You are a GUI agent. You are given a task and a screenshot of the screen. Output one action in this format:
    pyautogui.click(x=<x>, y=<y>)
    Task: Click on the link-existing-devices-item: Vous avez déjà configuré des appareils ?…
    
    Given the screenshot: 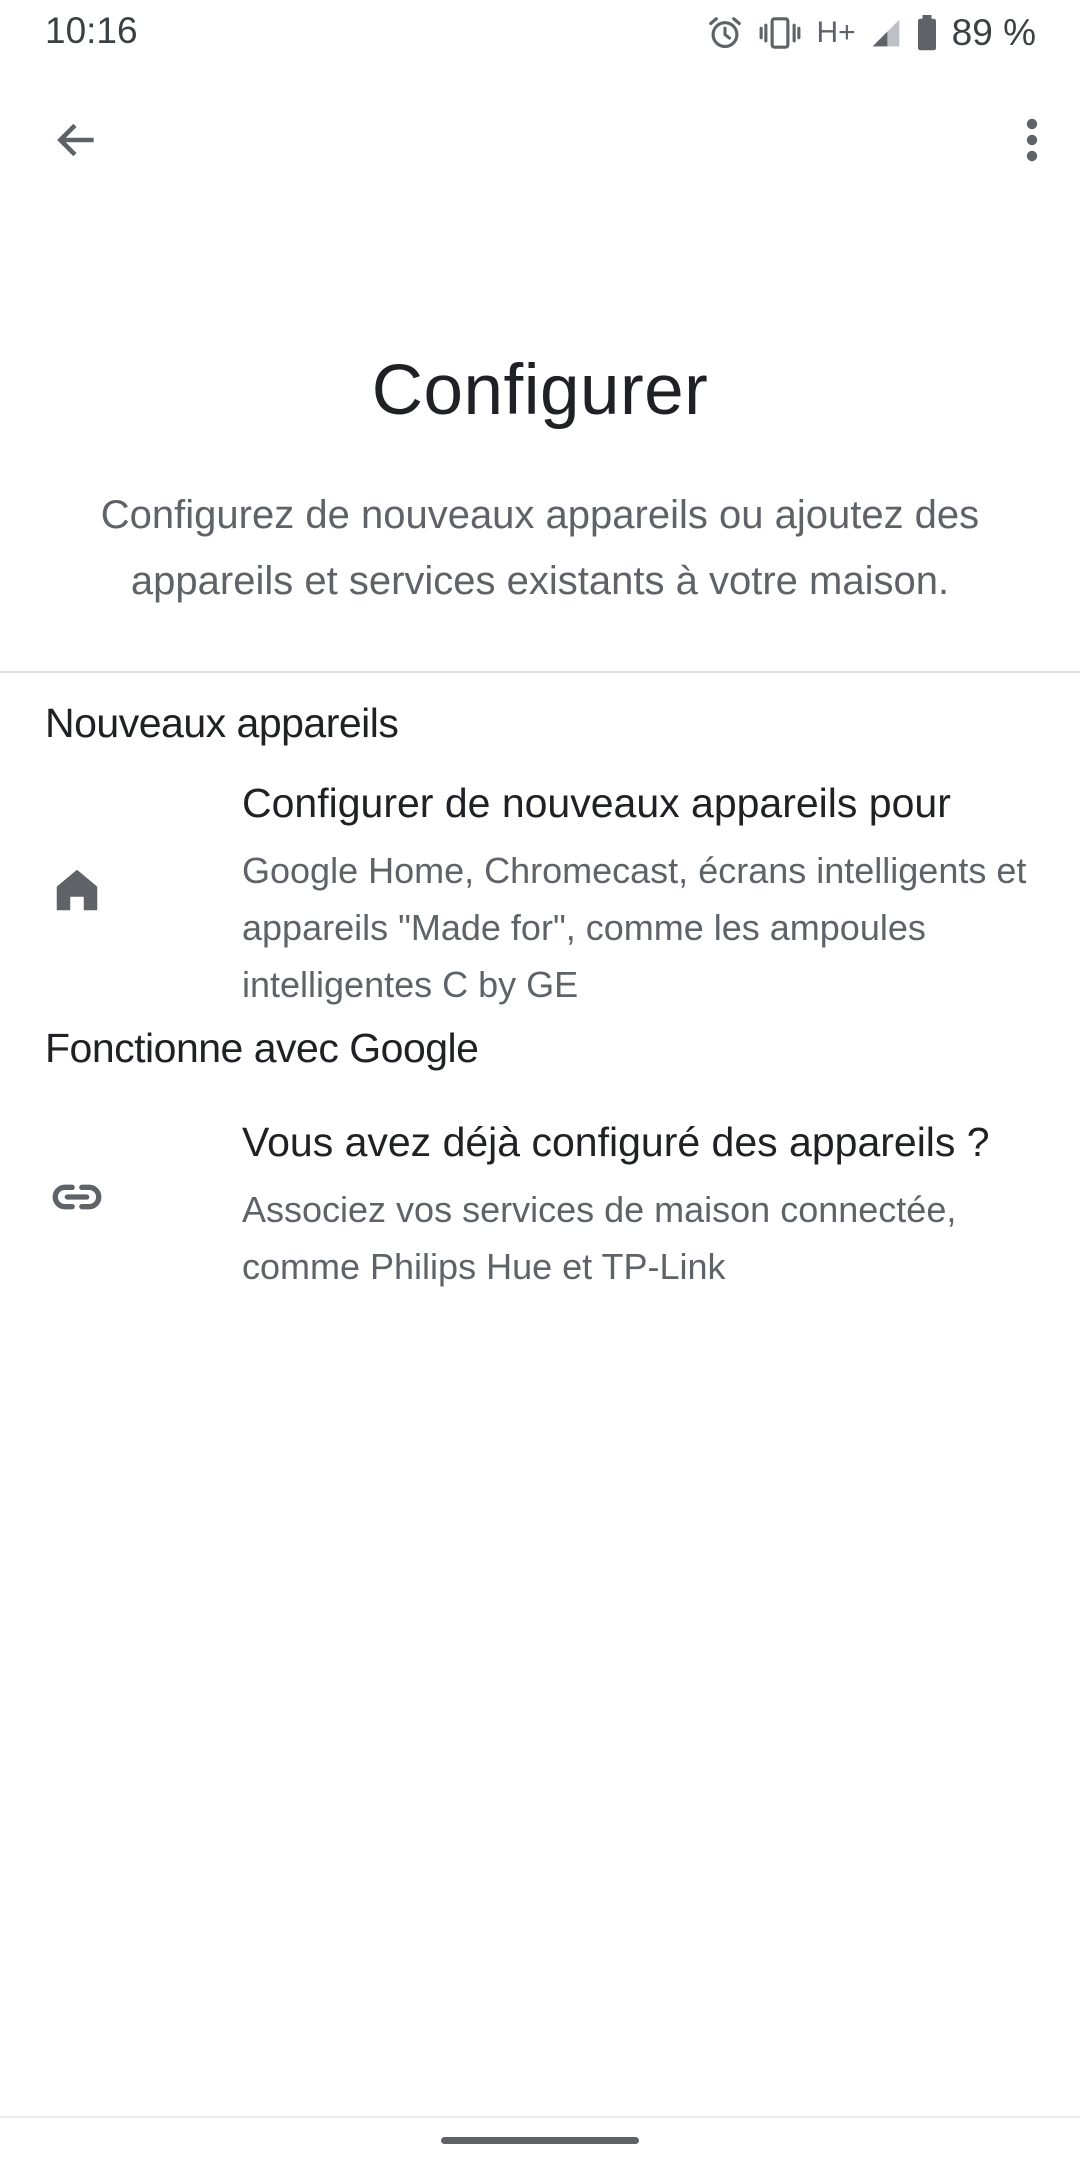 What is the action you would take?
    pyautogui.click(x=540, y=1204)
    